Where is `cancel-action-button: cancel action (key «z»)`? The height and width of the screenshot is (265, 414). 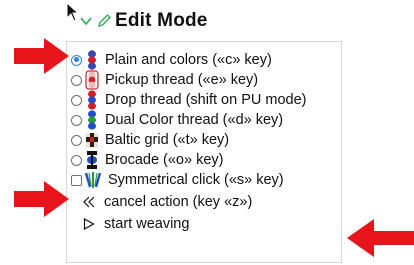
cancel-action-button: cancel action (key «z») is located at coordinates (161, 202).